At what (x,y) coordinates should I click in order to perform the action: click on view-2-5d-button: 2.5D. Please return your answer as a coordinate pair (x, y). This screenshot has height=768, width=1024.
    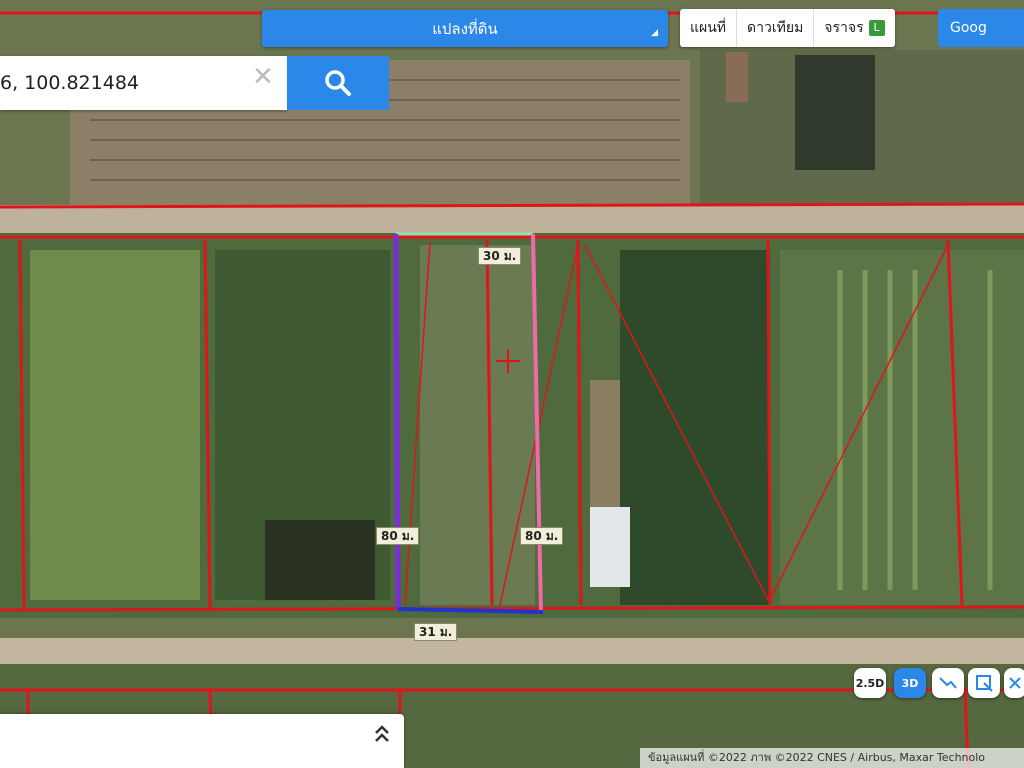
    Looking at the image, I should click on (870, 683).